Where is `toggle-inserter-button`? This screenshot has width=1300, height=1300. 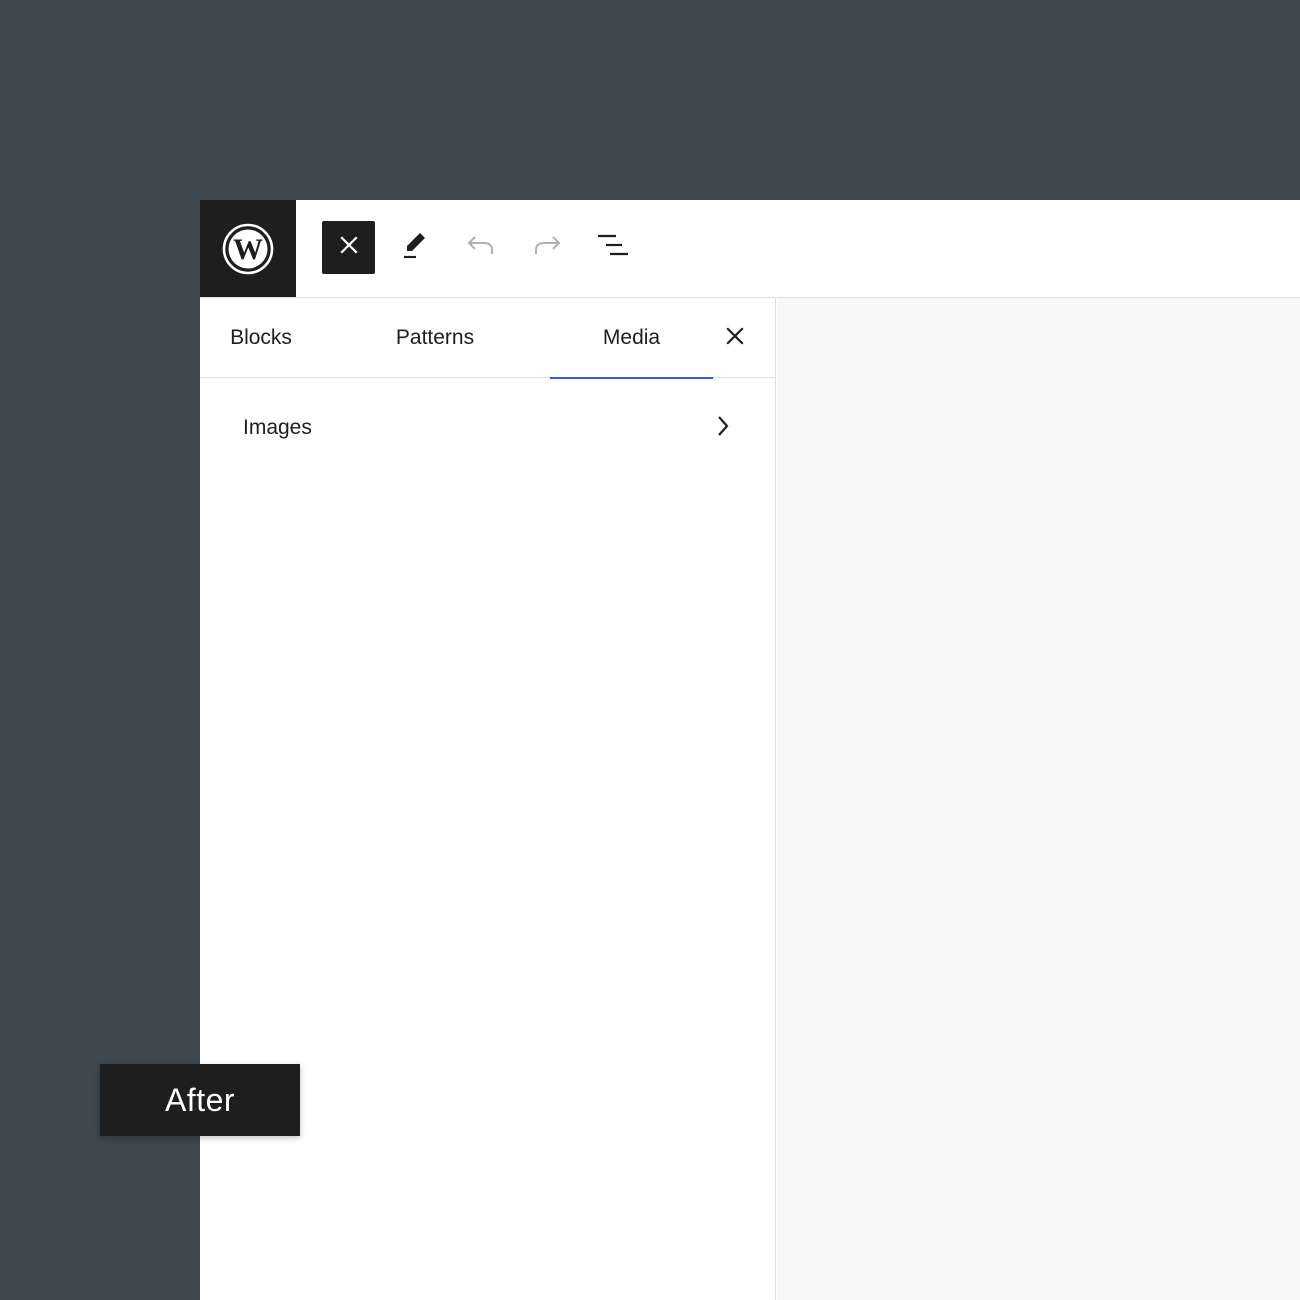
toggle-inserter-button is located at coordinates (348, 247).